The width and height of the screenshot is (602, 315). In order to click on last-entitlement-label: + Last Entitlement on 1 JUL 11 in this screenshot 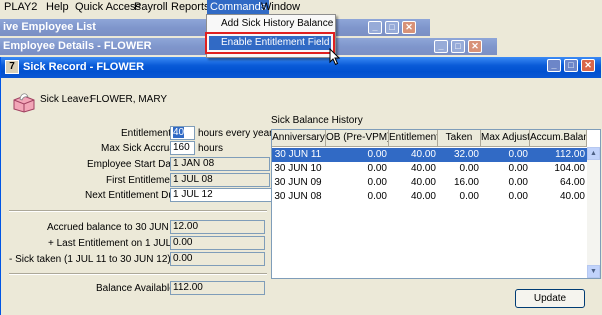, I will do `click(116, 243)`.